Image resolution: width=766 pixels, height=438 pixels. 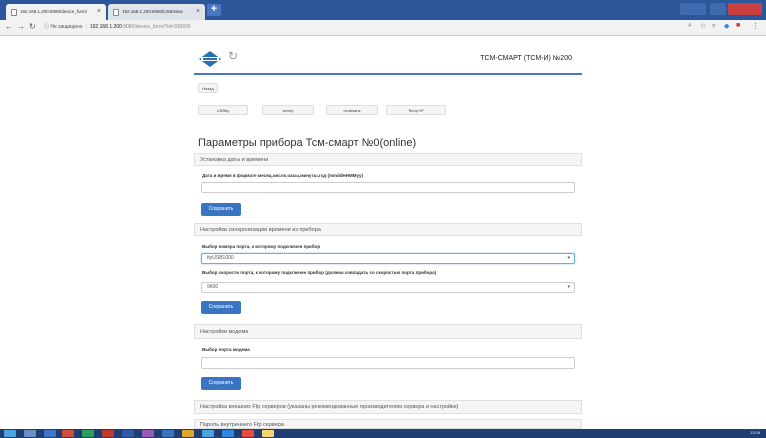 I want to click on chrome-icon, so click(x=68, y=433).